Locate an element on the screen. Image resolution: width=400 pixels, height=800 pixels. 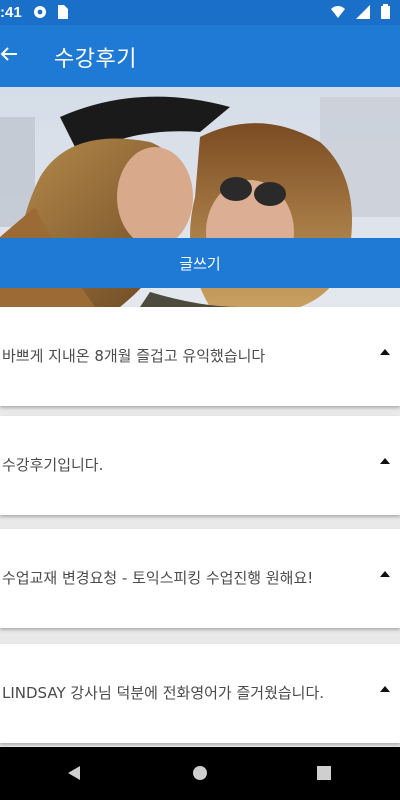
nav-back-button is located at coordinates (74, 775).